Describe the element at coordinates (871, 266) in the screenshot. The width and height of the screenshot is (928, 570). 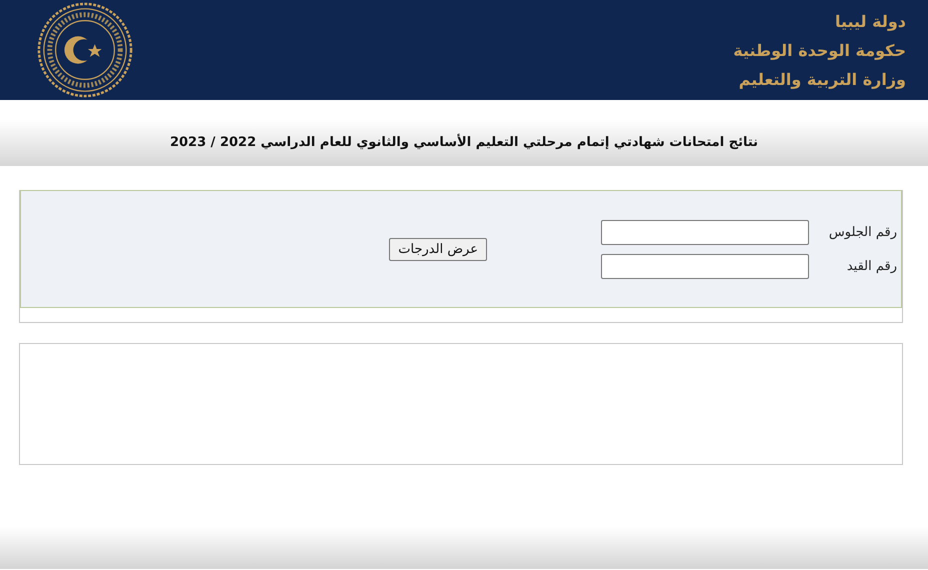
I see `field-label: رقم القيد` at that location.